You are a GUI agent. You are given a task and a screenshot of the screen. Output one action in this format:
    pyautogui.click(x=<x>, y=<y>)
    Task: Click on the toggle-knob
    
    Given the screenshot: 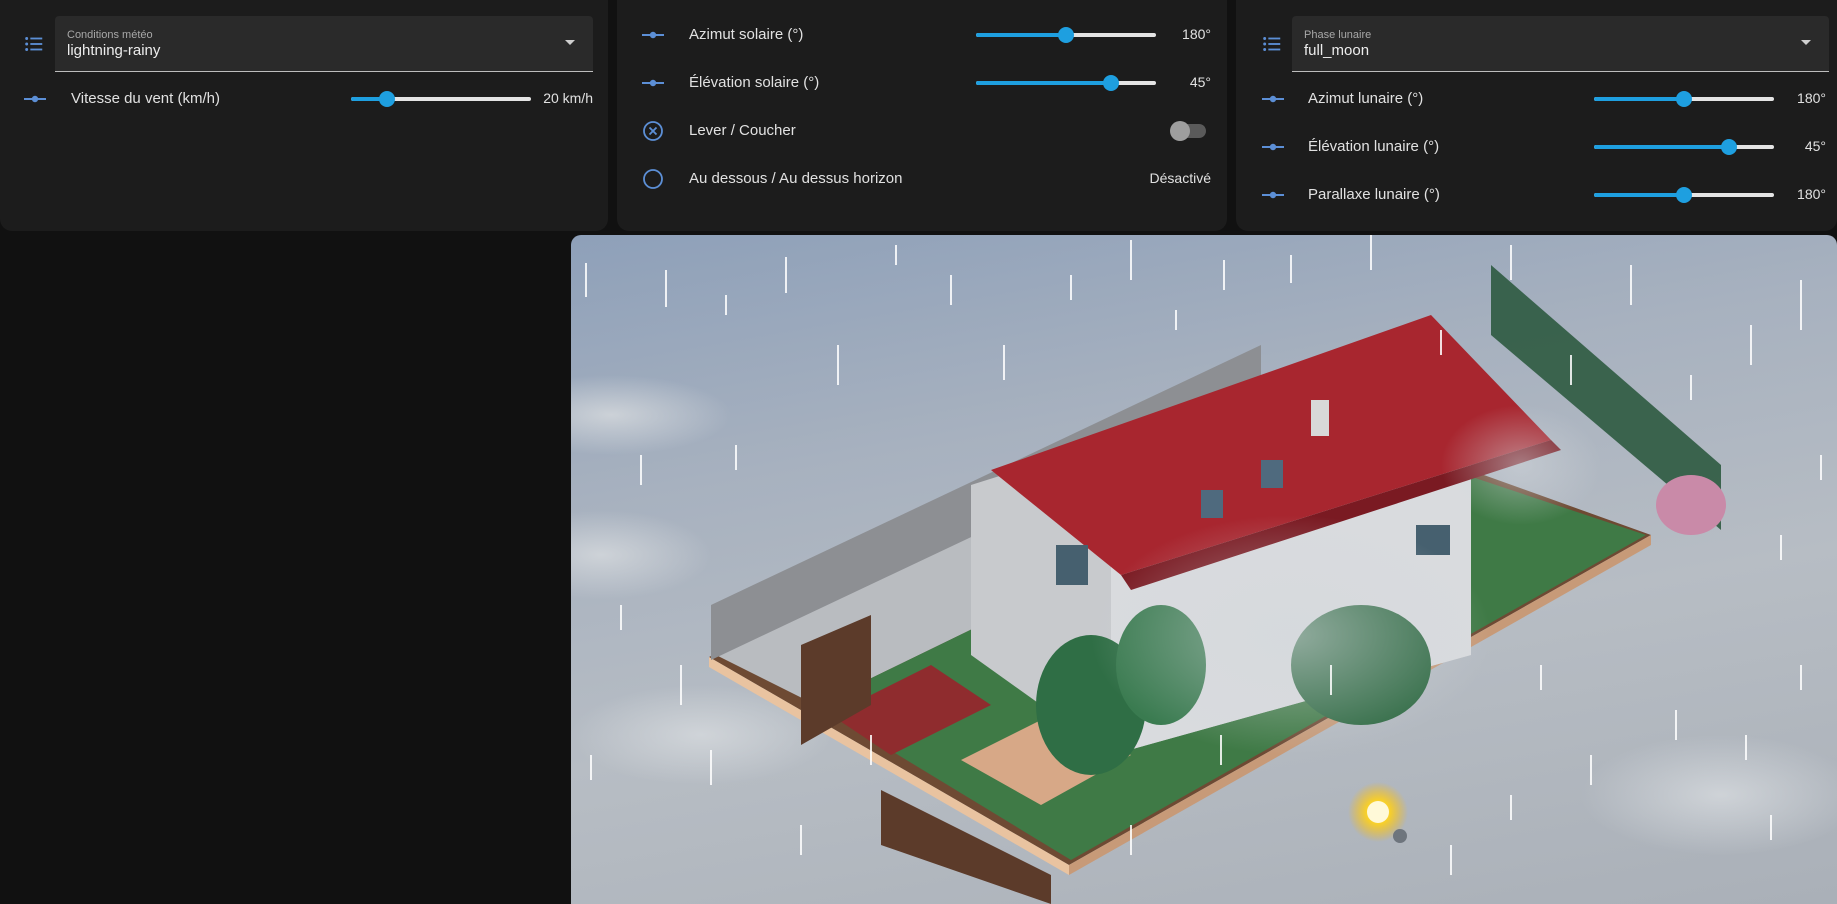 What is the action you would take?
    pyautogui.click(x=1180, y=131)
    